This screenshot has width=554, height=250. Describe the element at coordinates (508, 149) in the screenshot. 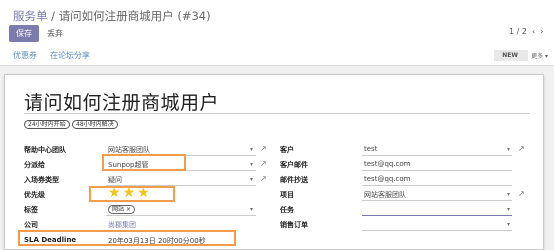

I see `customer-dropdown-icon: ▾` at that location.